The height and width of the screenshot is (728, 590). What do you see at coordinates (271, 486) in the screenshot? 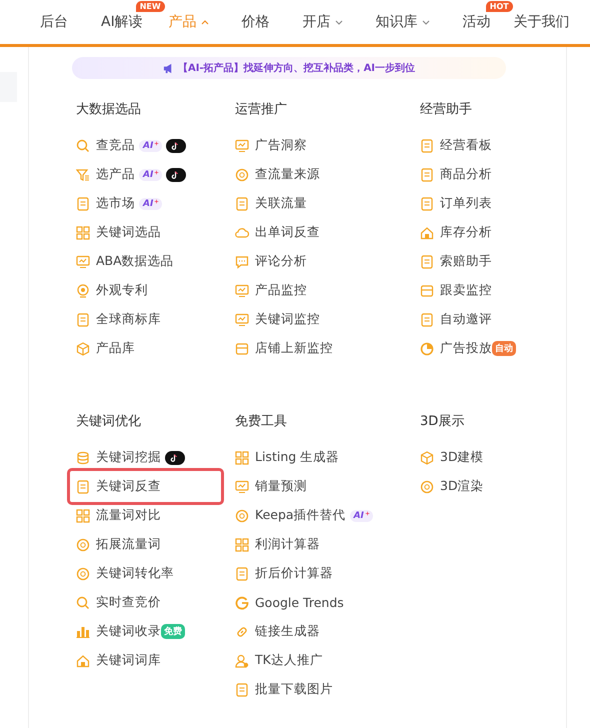
I see `menu-item: 销量预测` at bounding box center [271, 486].